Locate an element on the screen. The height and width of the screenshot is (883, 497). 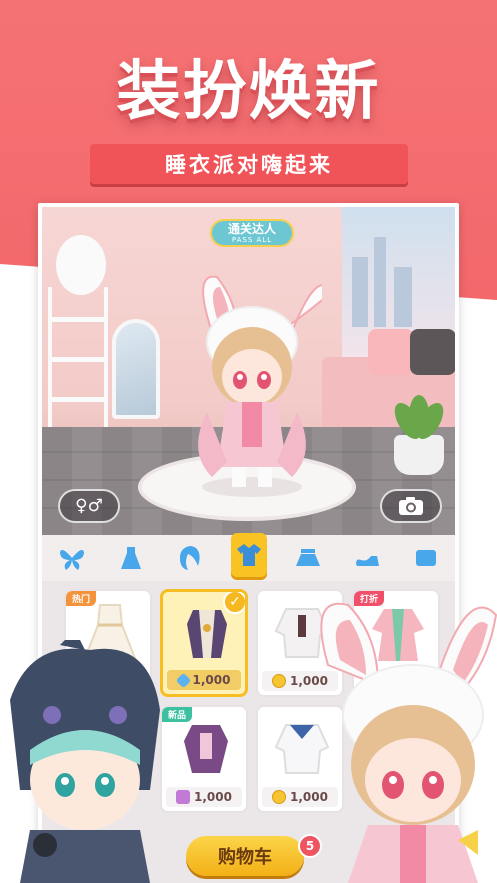
achievement-badge: 通关达人 PASS ALL is located at coordinates (252, 233).